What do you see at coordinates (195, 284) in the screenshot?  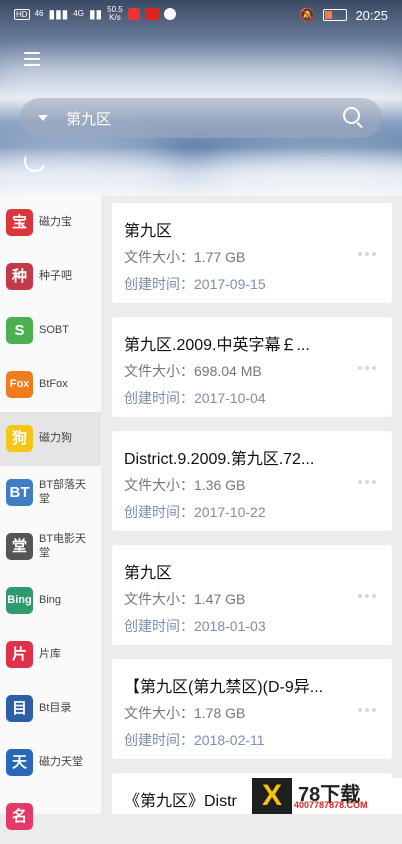 I see `result-date: 创建时间：2017-09-15` at bounding box center [195, 284].